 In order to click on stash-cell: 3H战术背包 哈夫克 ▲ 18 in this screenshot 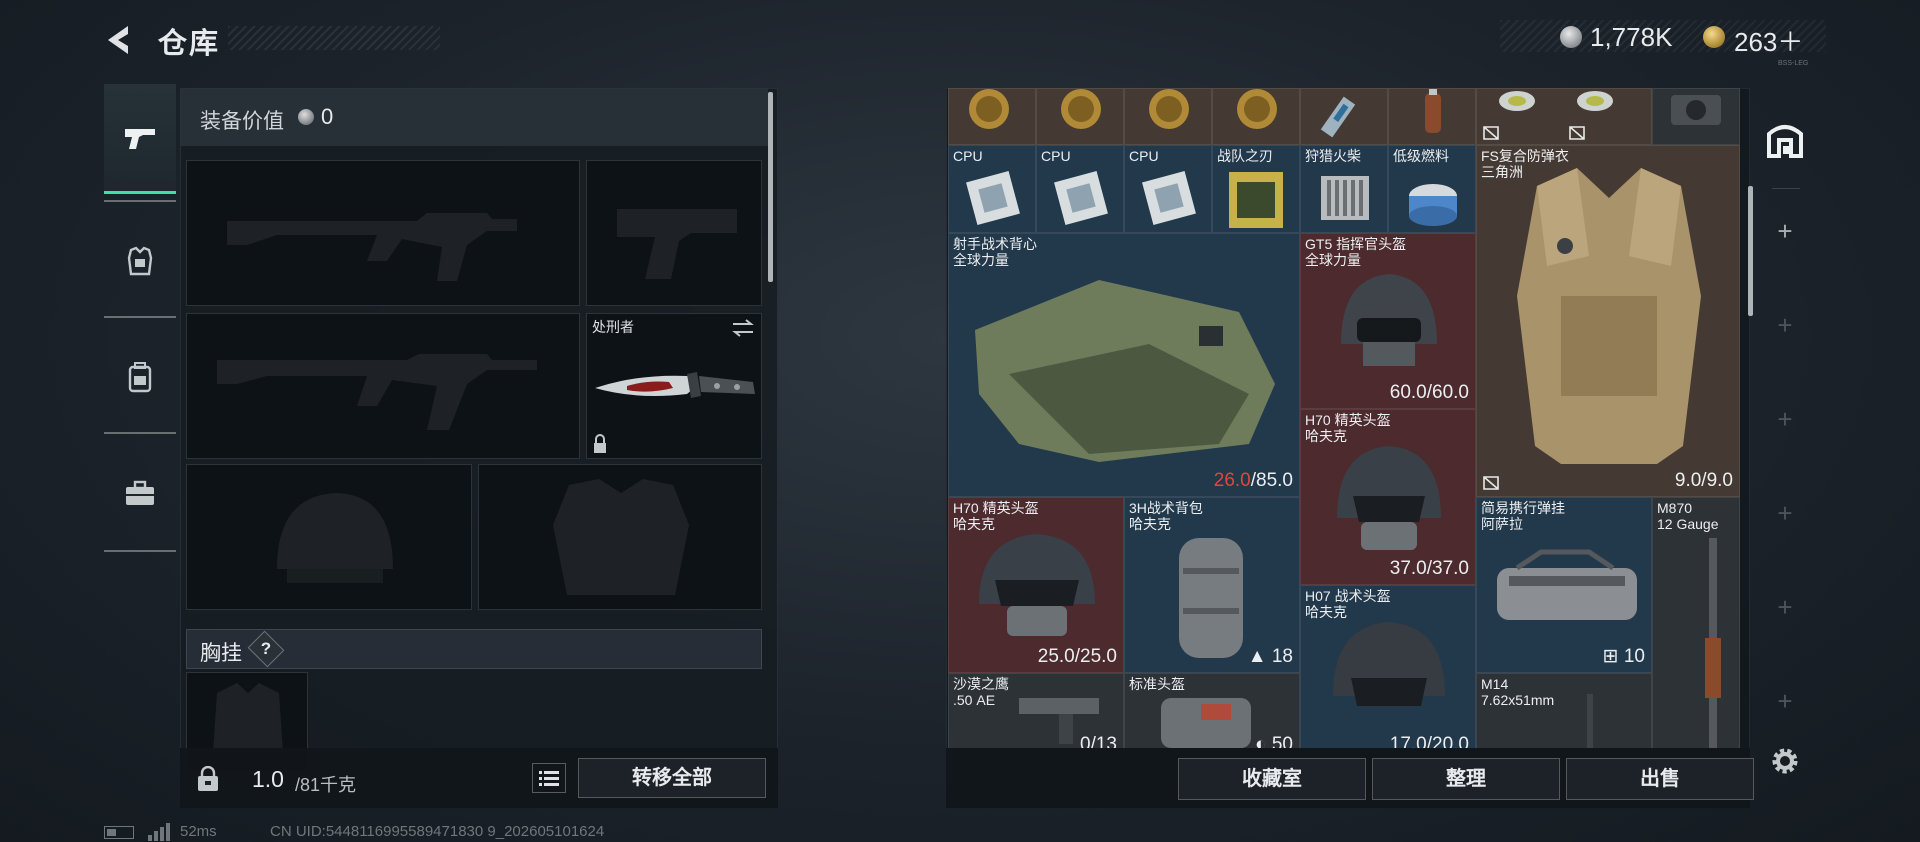, I will do `click(1212, 585)`.